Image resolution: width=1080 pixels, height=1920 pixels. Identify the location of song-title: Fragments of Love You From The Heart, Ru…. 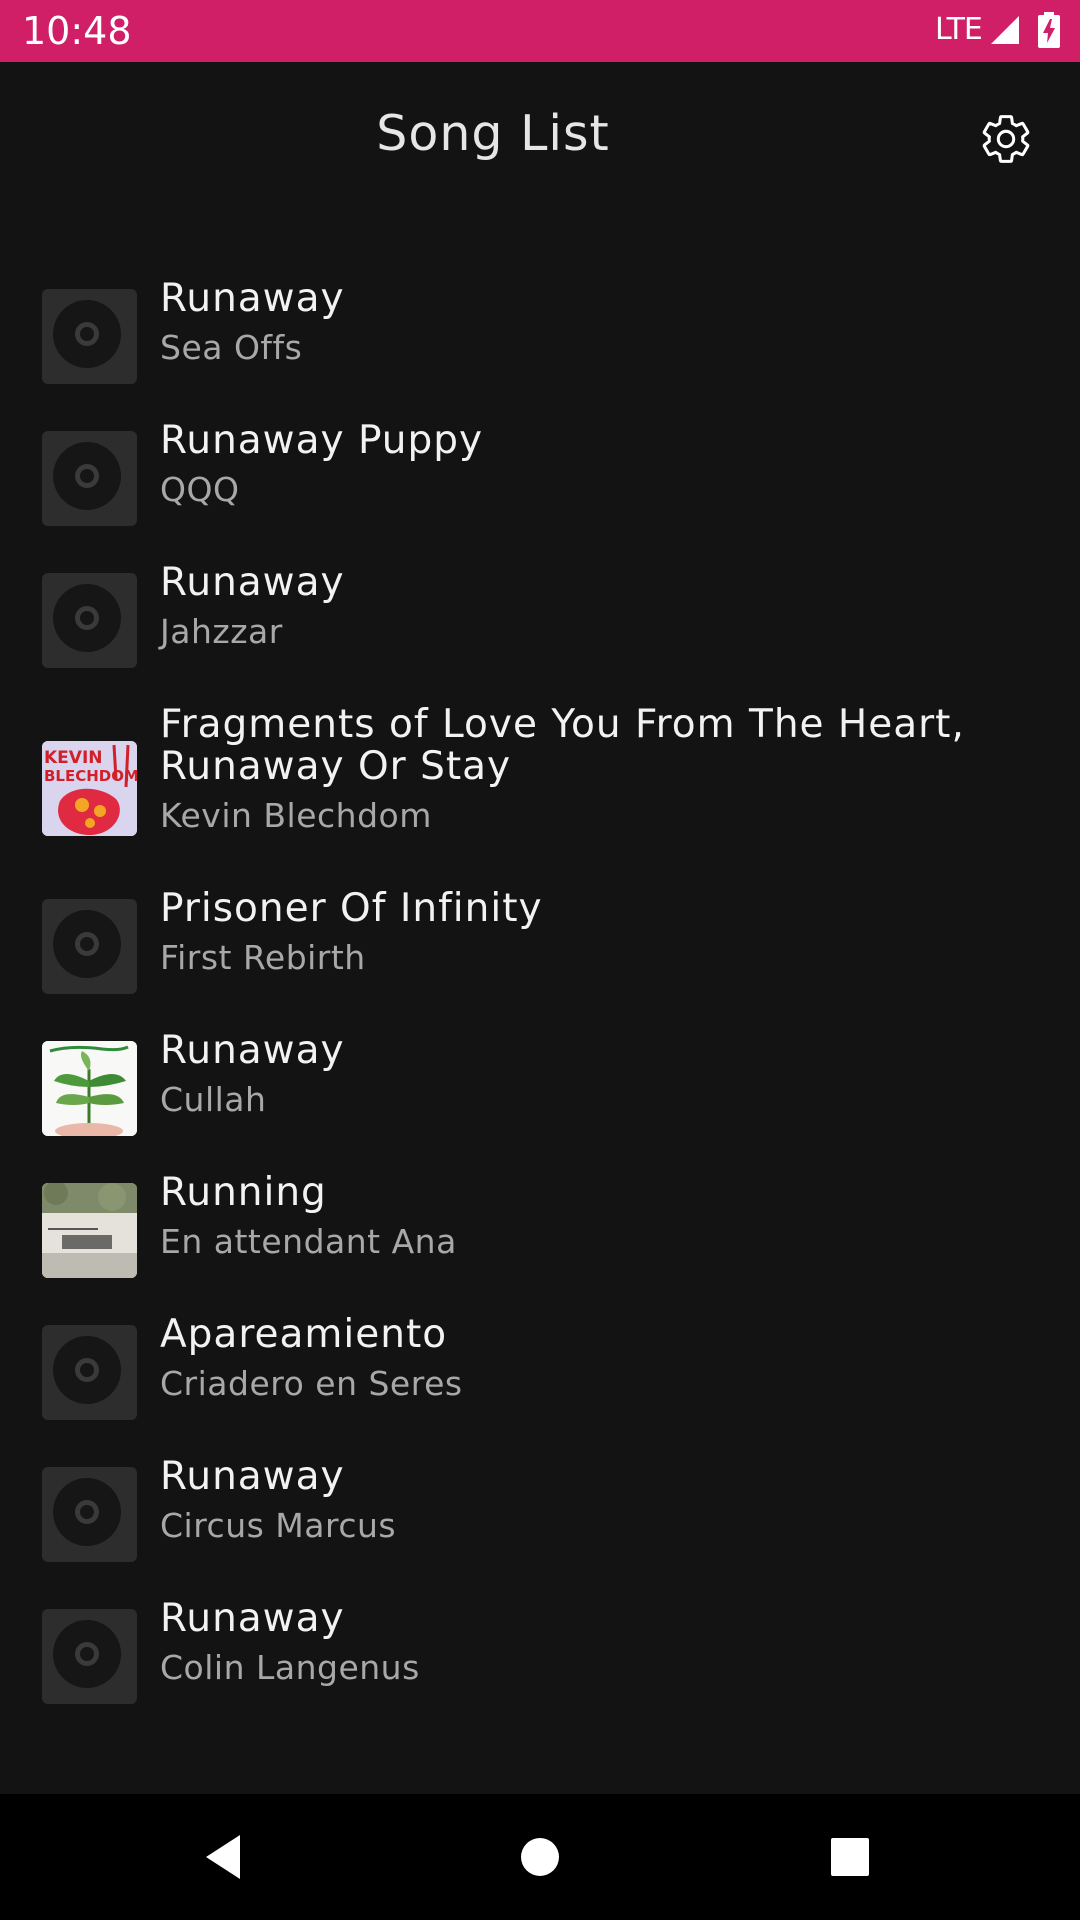
(562, 745).